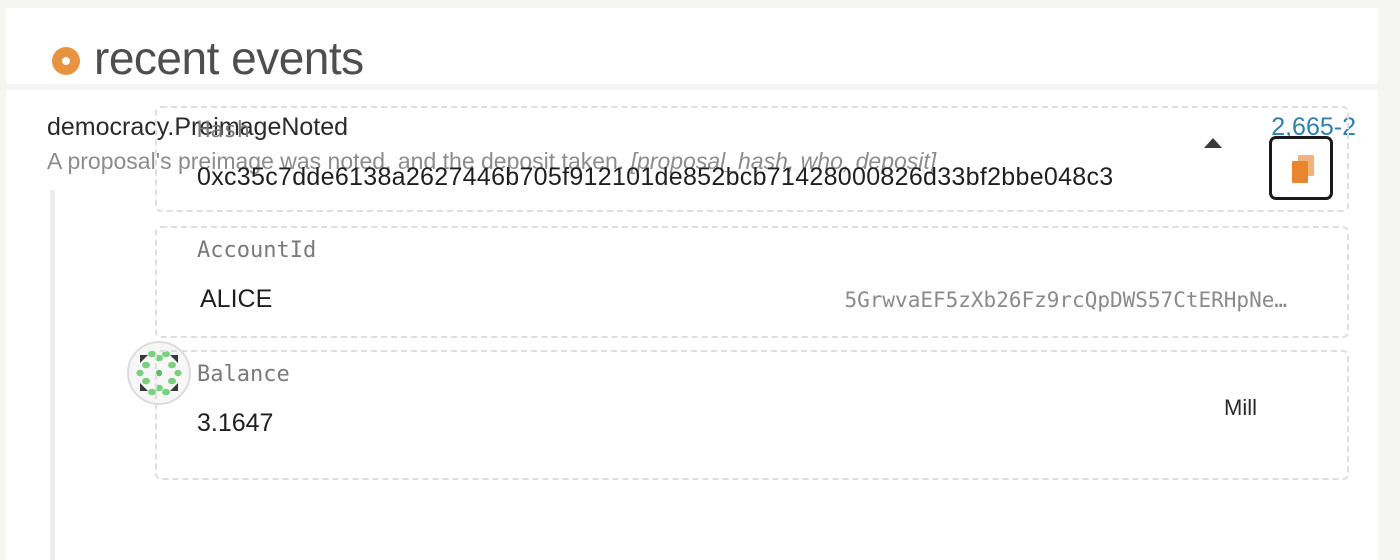 The height and width of the screenshot is (560, 1400). Describe the element at coordinates (229, 58) in the screenshot. I see `page-title: recent events` at that location.